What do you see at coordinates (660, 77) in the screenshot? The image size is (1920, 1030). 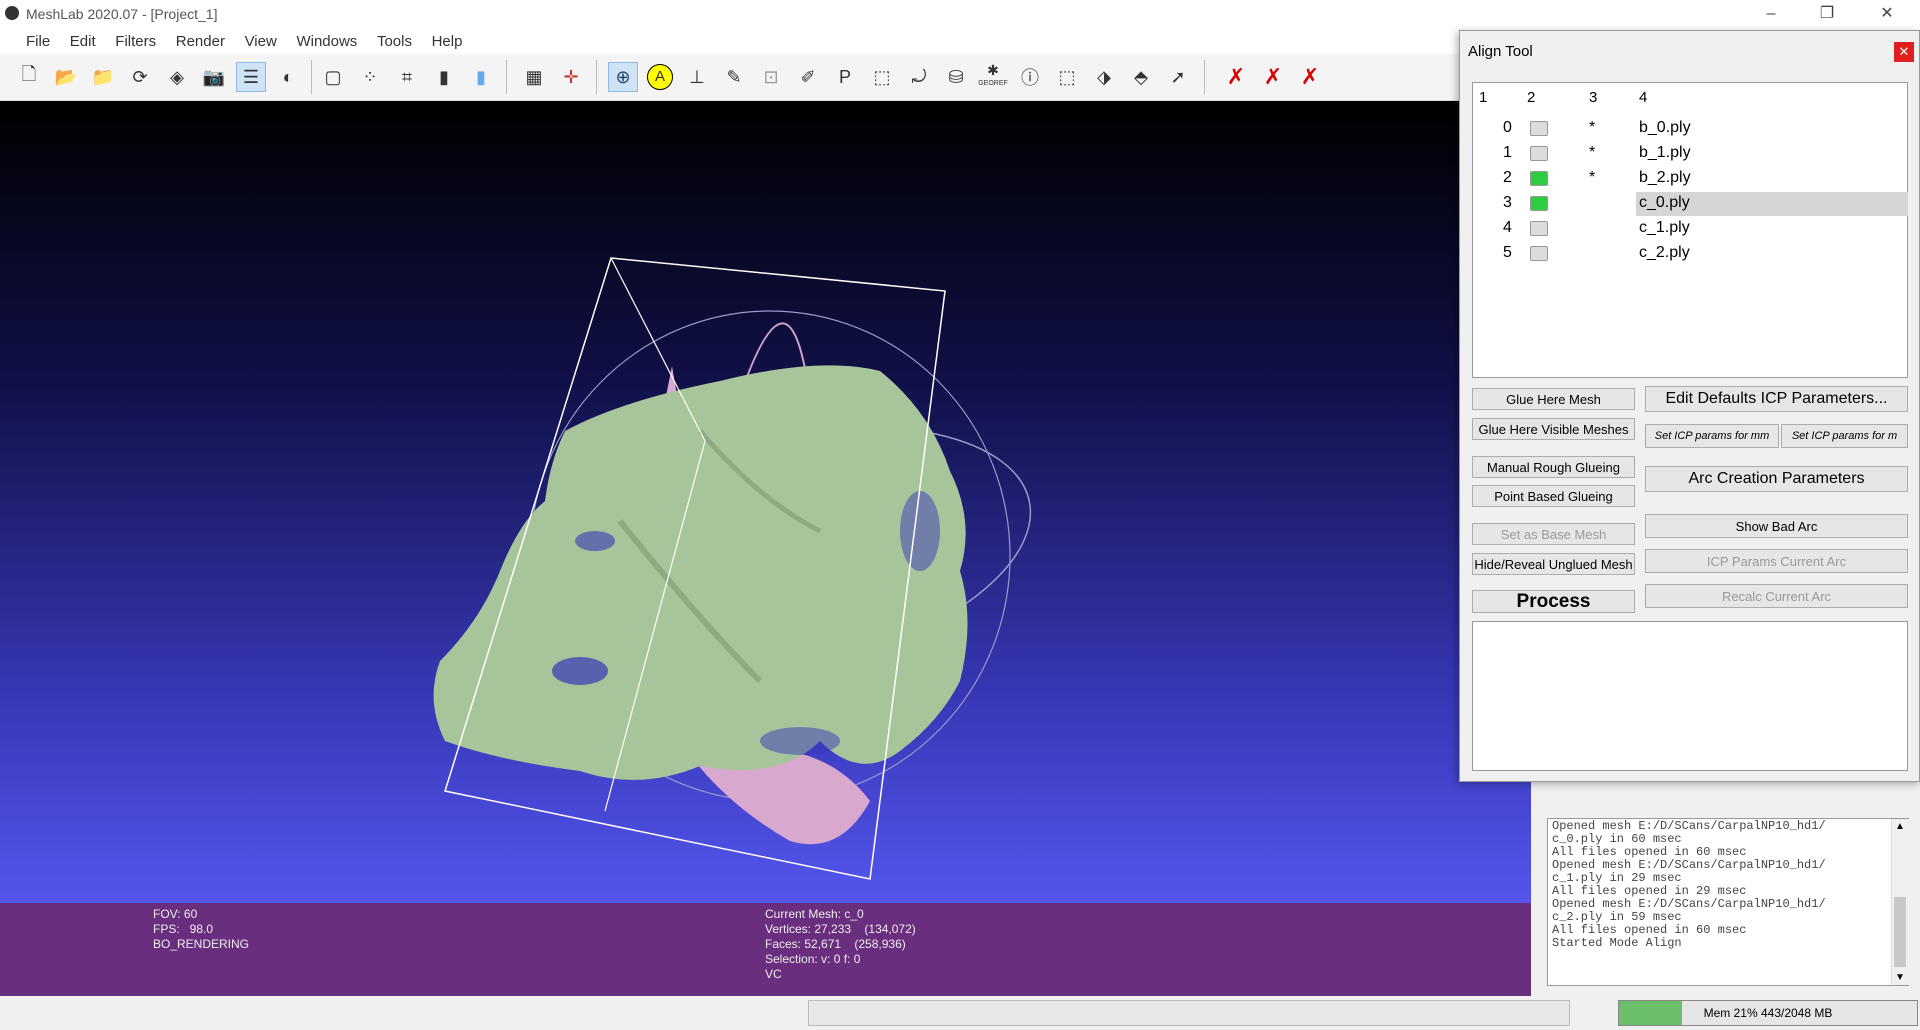 I see `annotation-icon: A` at bounding box center [660, 77].